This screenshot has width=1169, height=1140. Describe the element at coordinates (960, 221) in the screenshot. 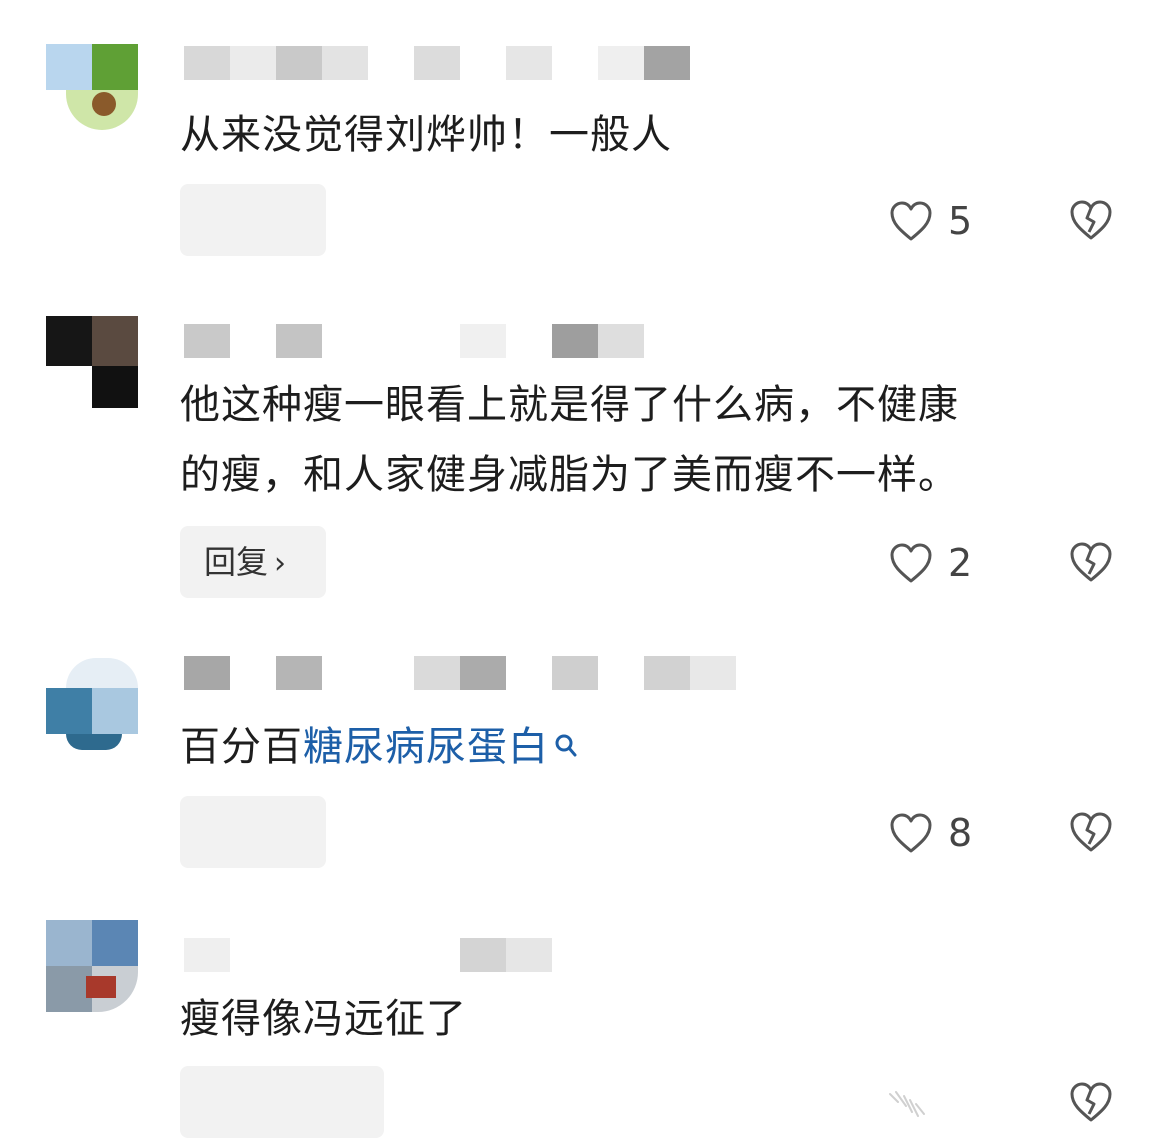

I see `like-count: 5` at that location.